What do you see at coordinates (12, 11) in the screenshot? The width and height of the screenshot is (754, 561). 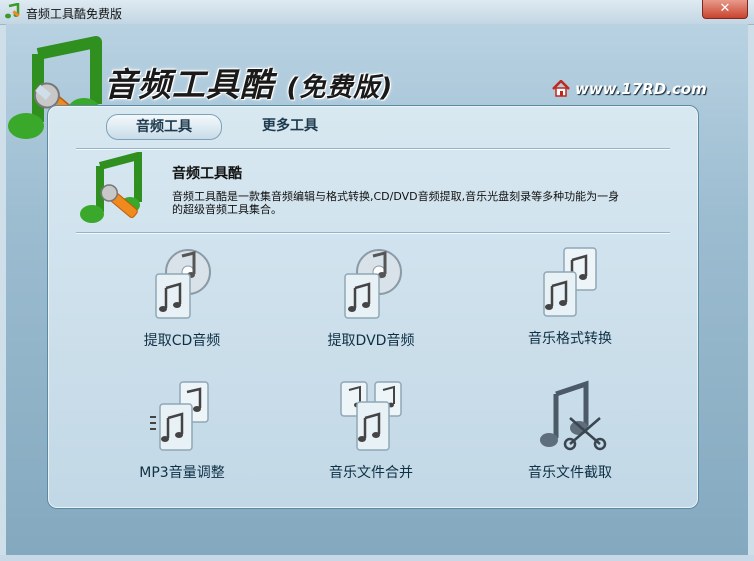 I see `app-music-icon` at bounding box center [12, 11].